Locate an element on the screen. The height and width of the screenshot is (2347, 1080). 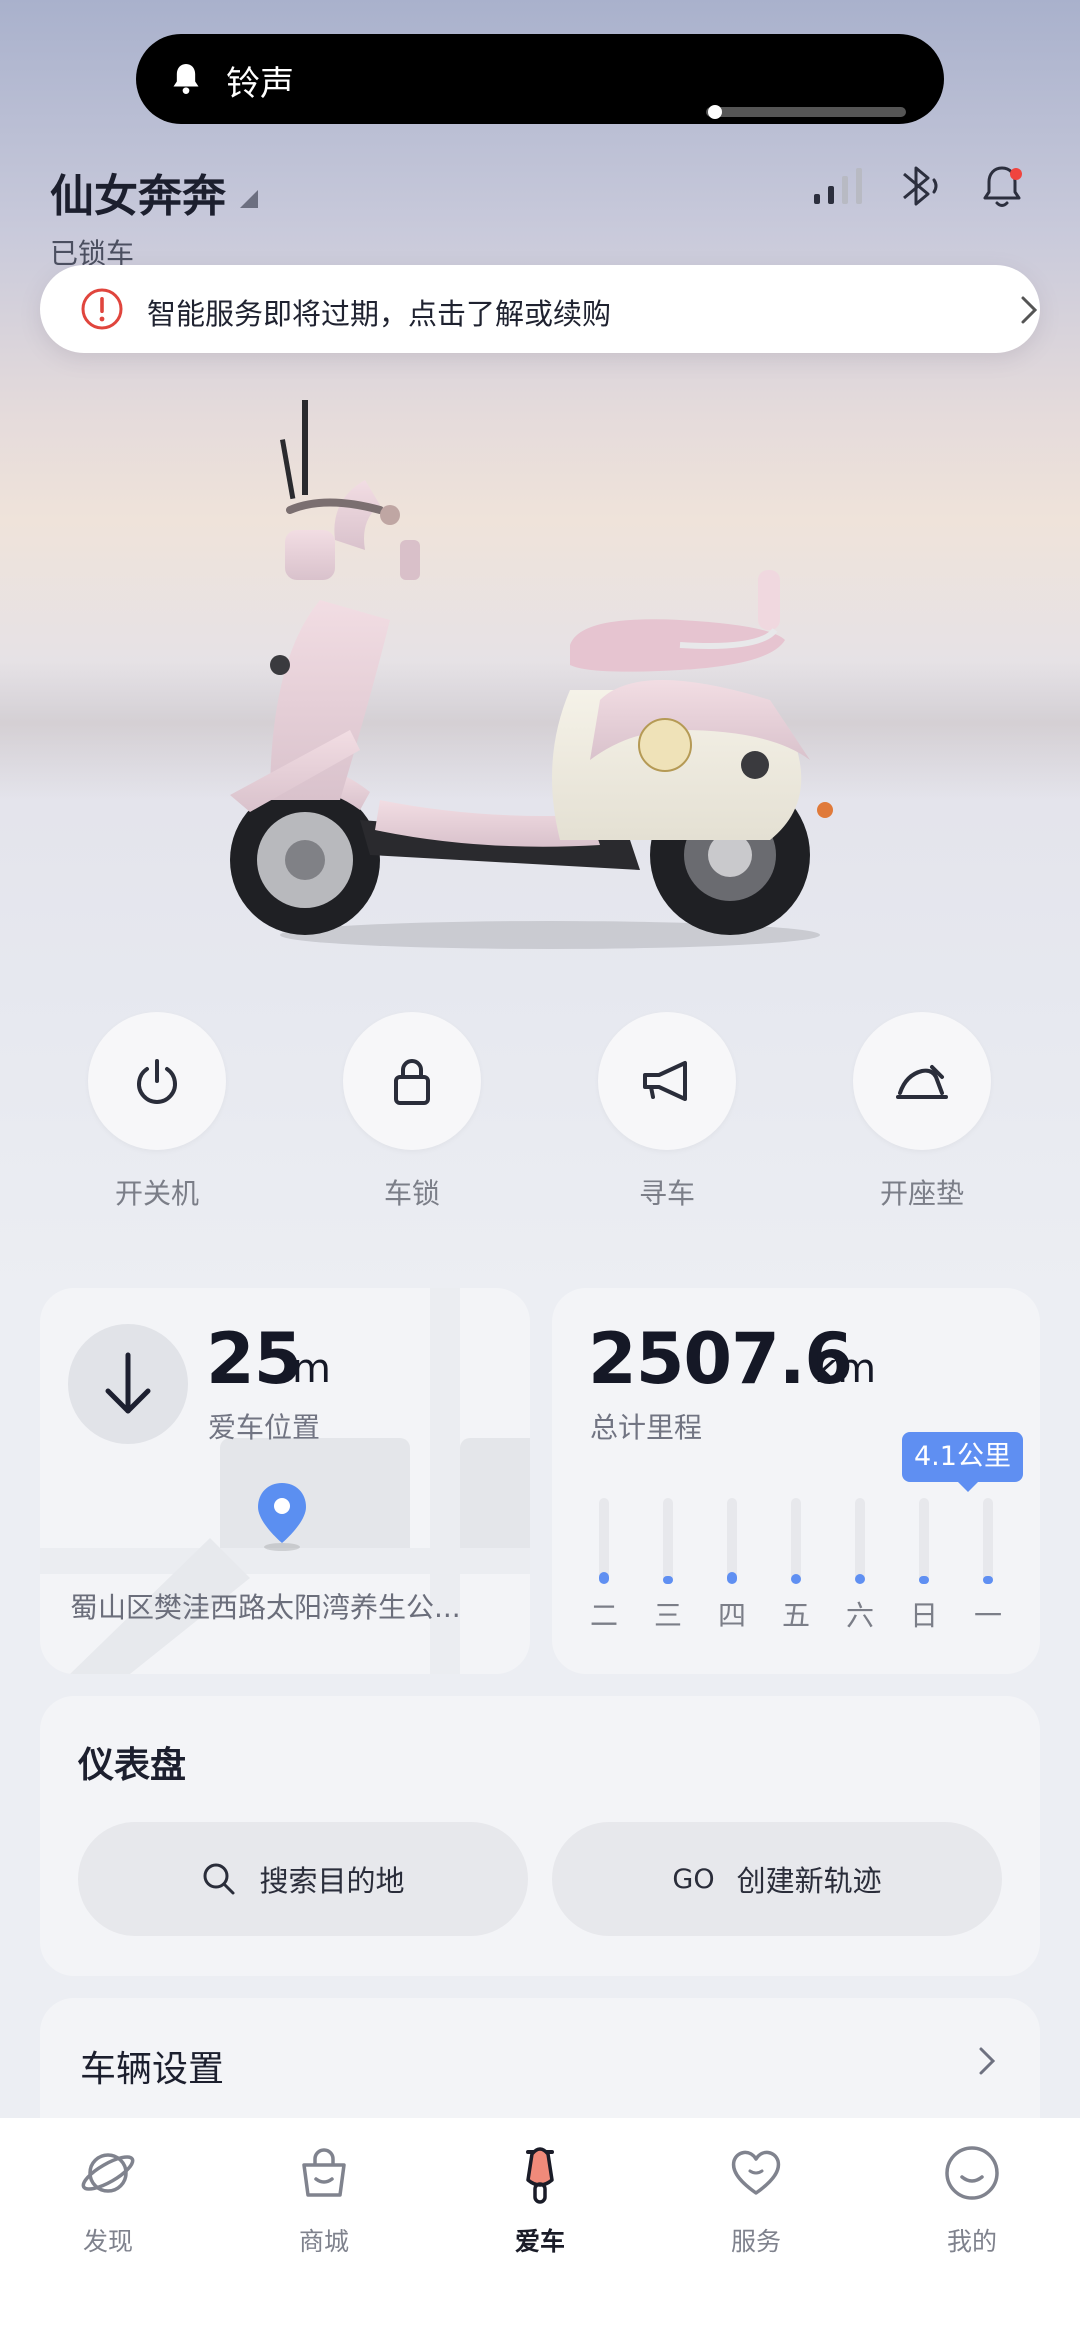
mileage-label: 总计里程 is located at coordinates (646, 1427).